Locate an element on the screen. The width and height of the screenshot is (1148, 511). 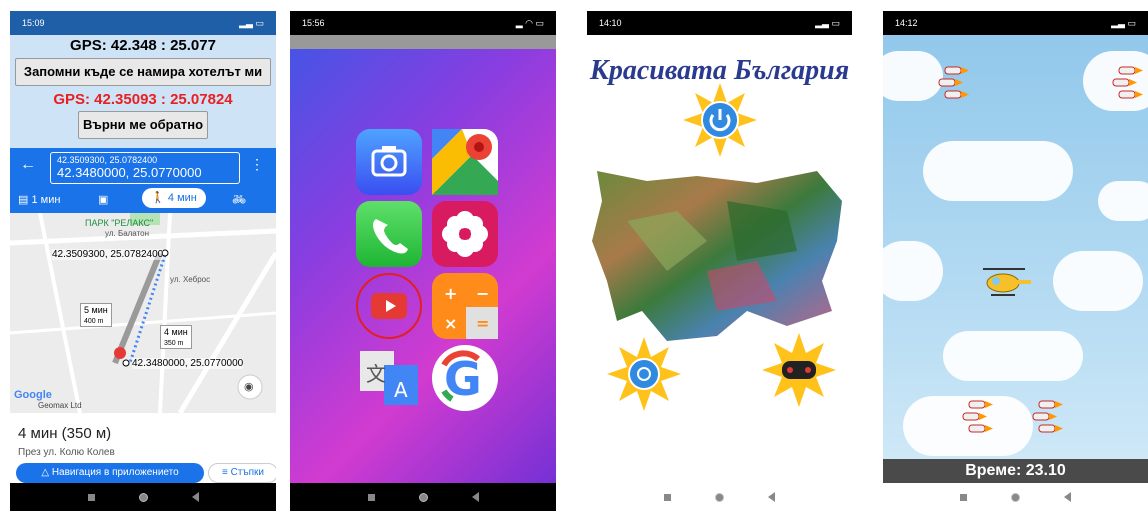
map-roads is located at coordinates (143, 313).